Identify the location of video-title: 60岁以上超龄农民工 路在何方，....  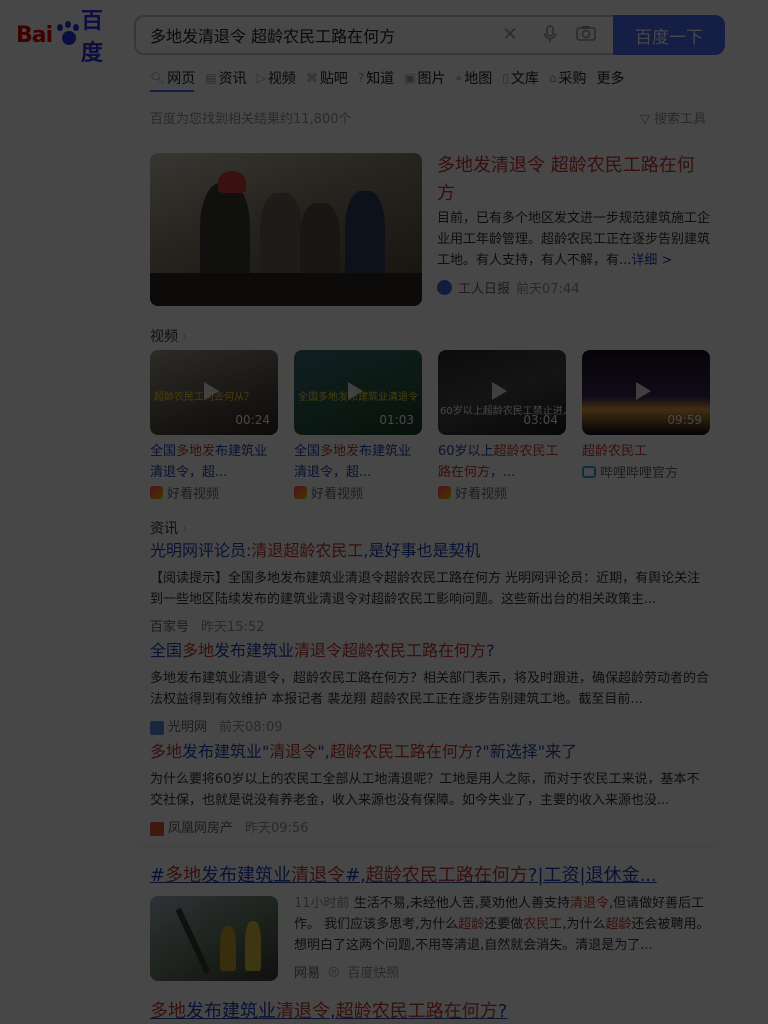
(502, 462).